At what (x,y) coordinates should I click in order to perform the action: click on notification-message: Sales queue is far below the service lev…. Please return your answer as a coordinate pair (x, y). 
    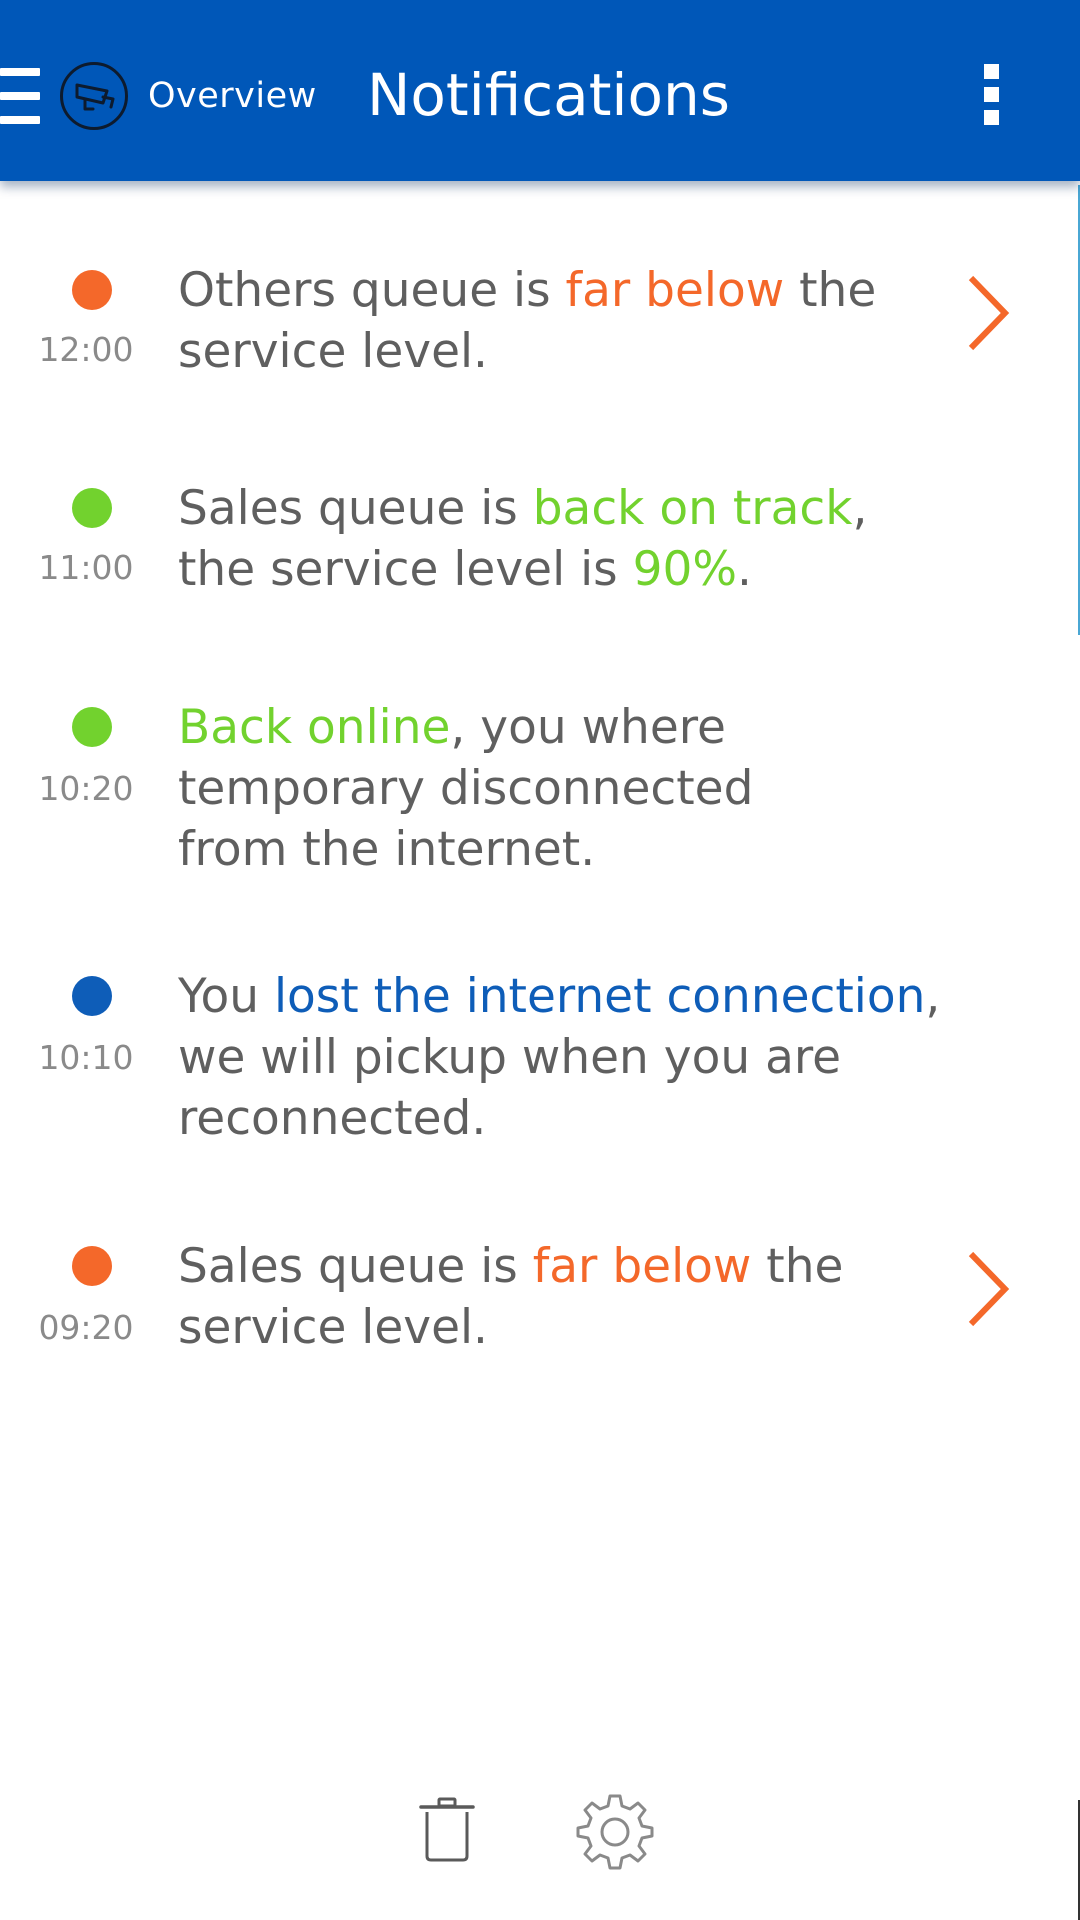
    Looking at the image, I should click on (511, 1297).